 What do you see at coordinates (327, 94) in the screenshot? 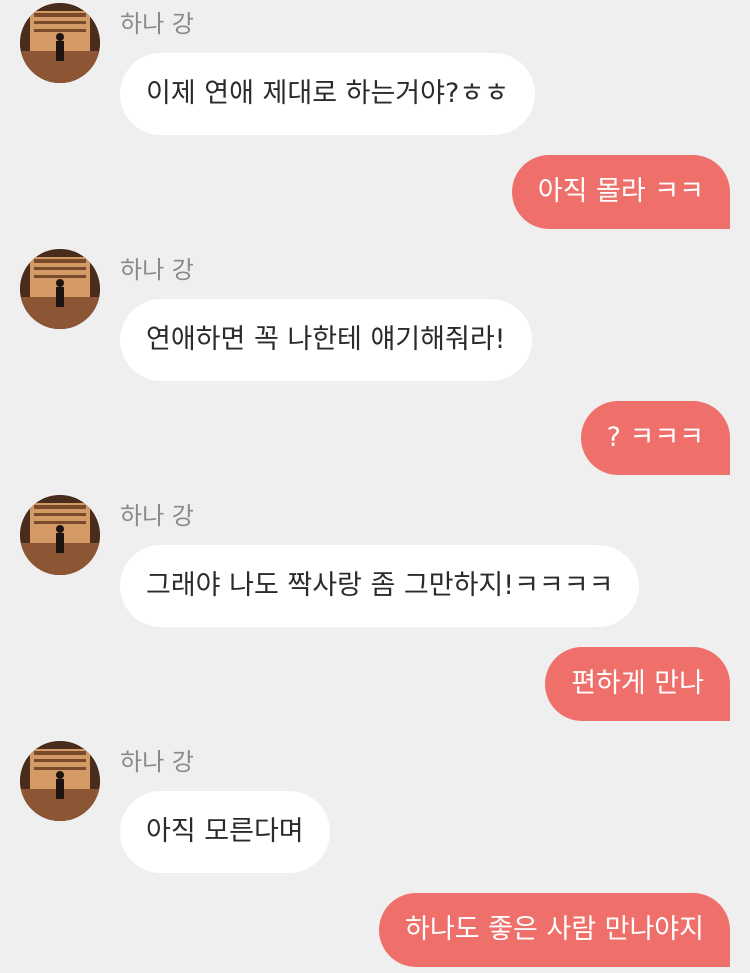
I see `message-bubble: 이제 연애 제대로 하는거야?ㅎㅎ` at bounding box center [327, 94].